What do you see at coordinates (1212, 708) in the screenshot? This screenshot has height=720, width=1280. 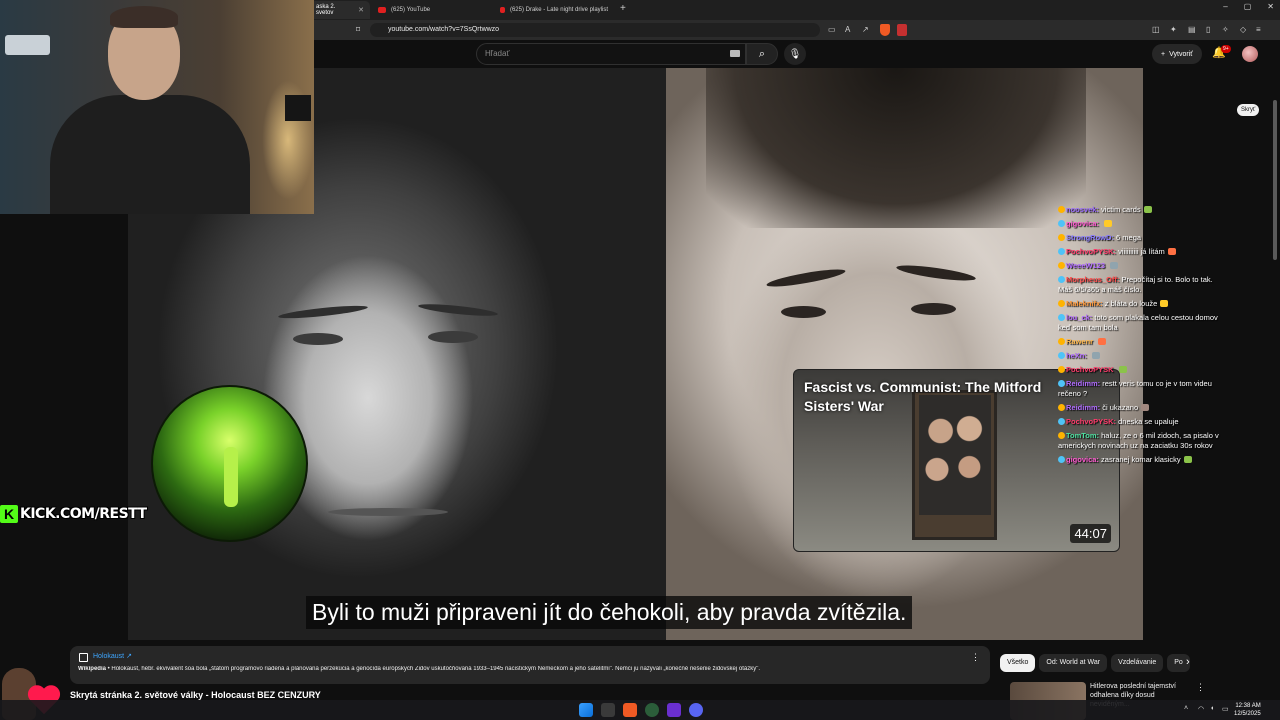 I see `volume-icon: ◖` at bounding box center [1212, 708].